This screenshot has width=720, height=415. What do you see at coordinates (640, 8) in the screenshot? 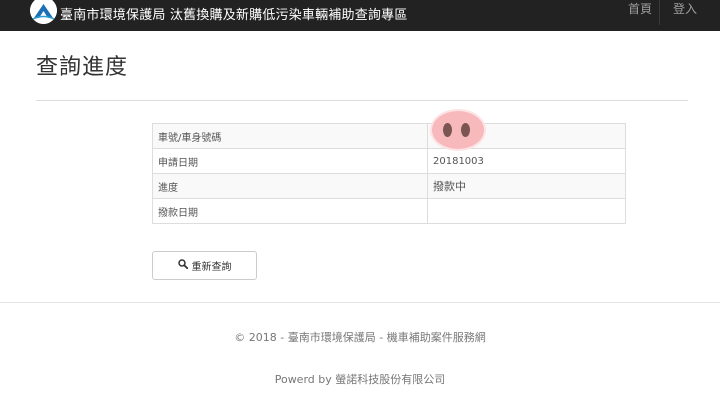
I see `nav-home-link: 首頁` at bounding box center [640, 8].